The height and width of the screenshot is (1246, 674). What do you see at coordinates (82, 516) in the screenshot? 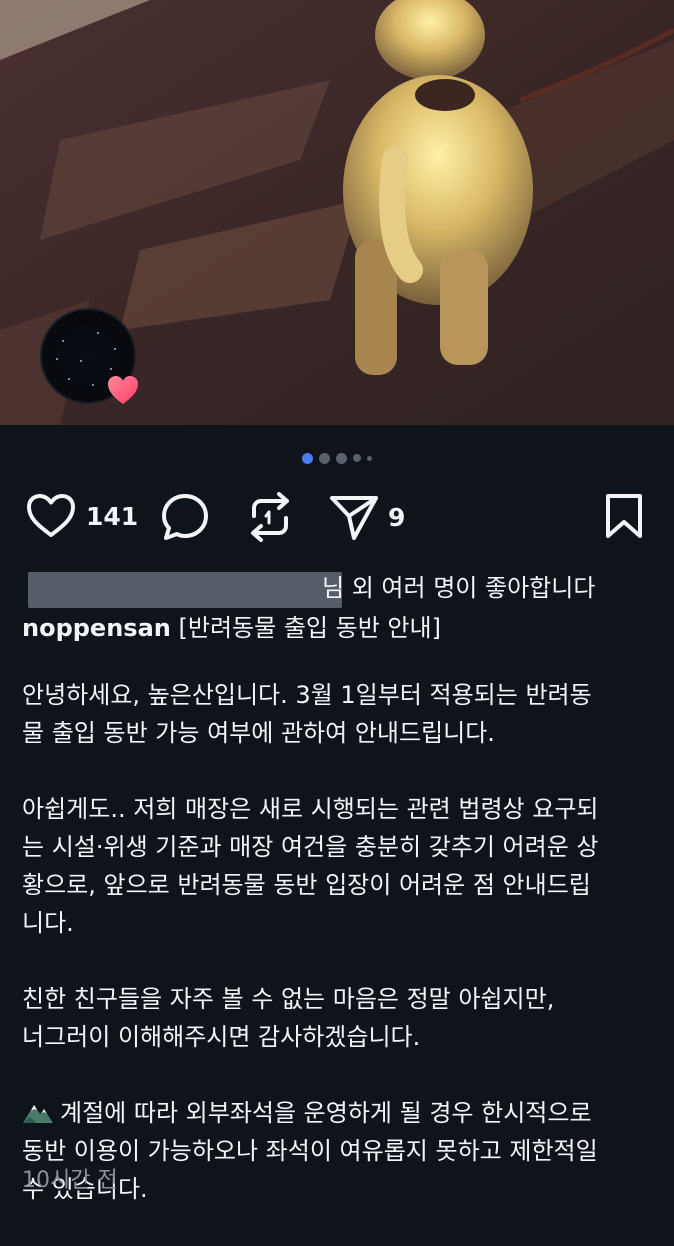
I see `like-button: 141` at bounding box center [82, 516].